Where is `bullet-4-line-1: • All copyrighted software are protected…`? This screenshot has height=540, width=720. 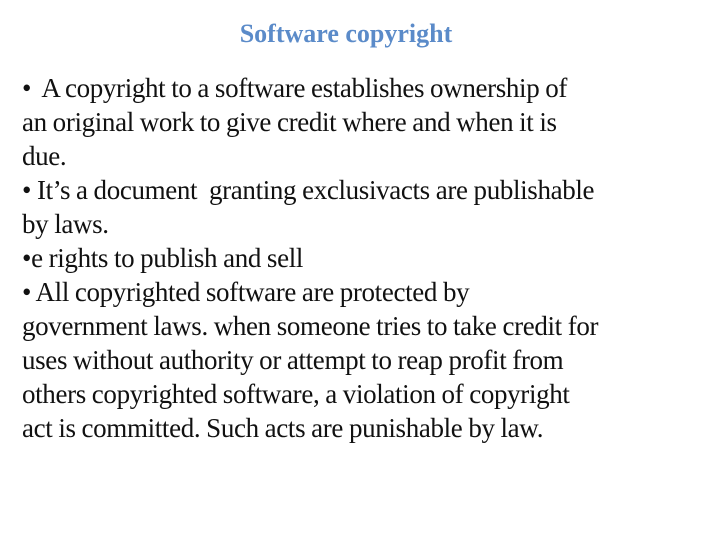 bullet-4-line-1: • All copyrighted software are protected… is located at coordinates (246, 292).